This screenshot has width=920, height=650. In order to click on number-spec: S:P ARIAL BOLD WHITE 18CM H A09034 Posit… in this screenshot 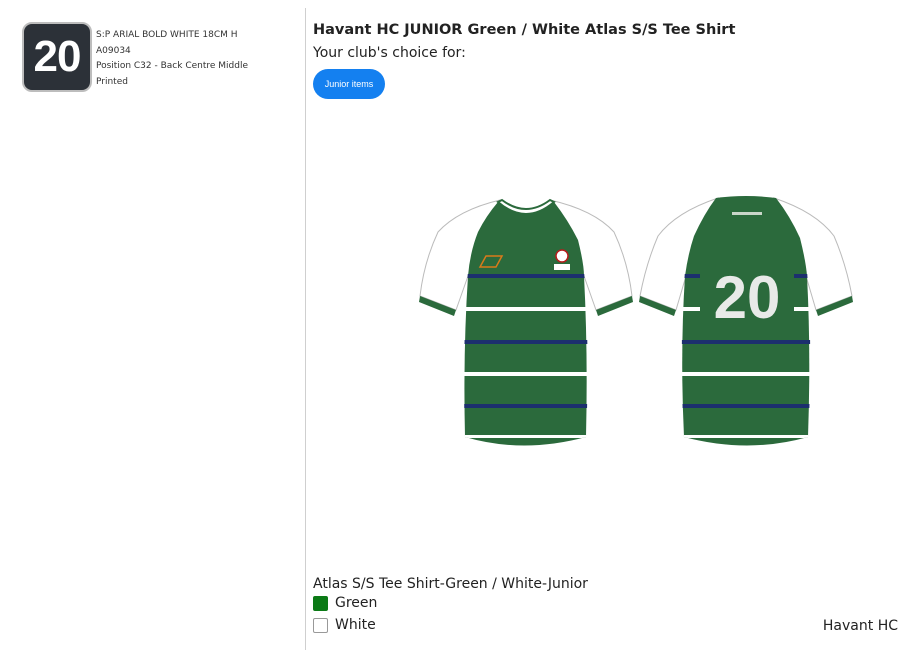, I will do `click(172, 59)`.